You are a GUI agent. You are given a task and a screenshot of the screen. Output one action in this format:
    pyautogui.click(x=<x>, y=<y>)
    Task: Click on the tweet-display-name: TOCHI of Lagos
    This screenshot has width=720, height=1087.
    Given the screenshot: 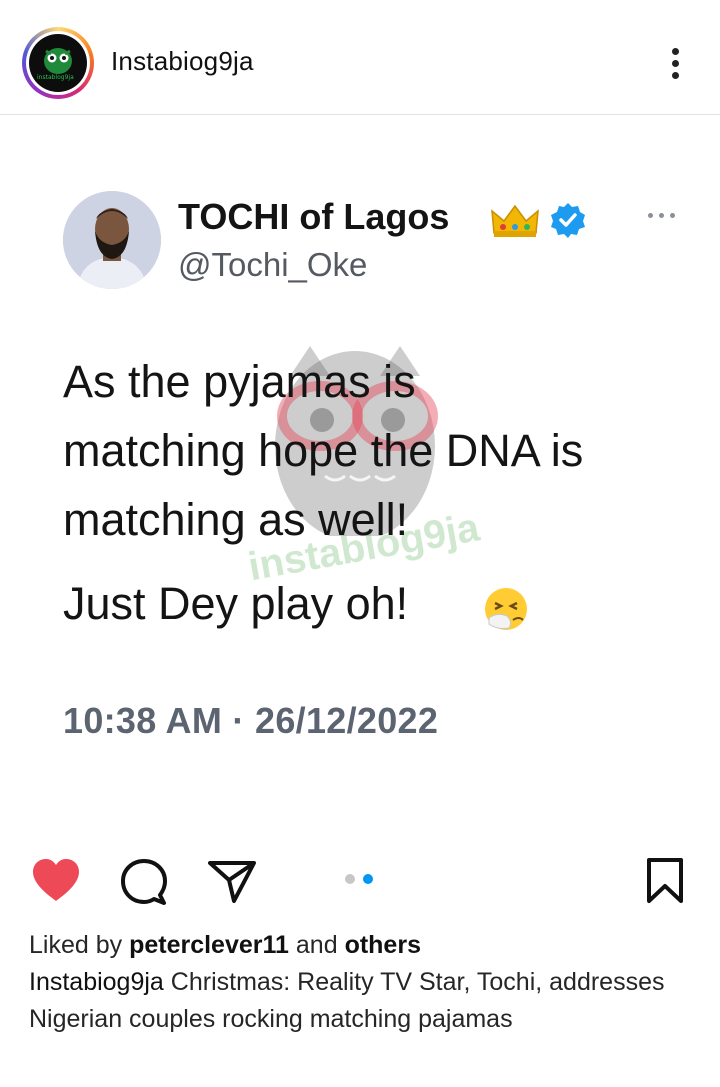 What is the action you would take?
    pyautogui.click(x=314, y=216)
    